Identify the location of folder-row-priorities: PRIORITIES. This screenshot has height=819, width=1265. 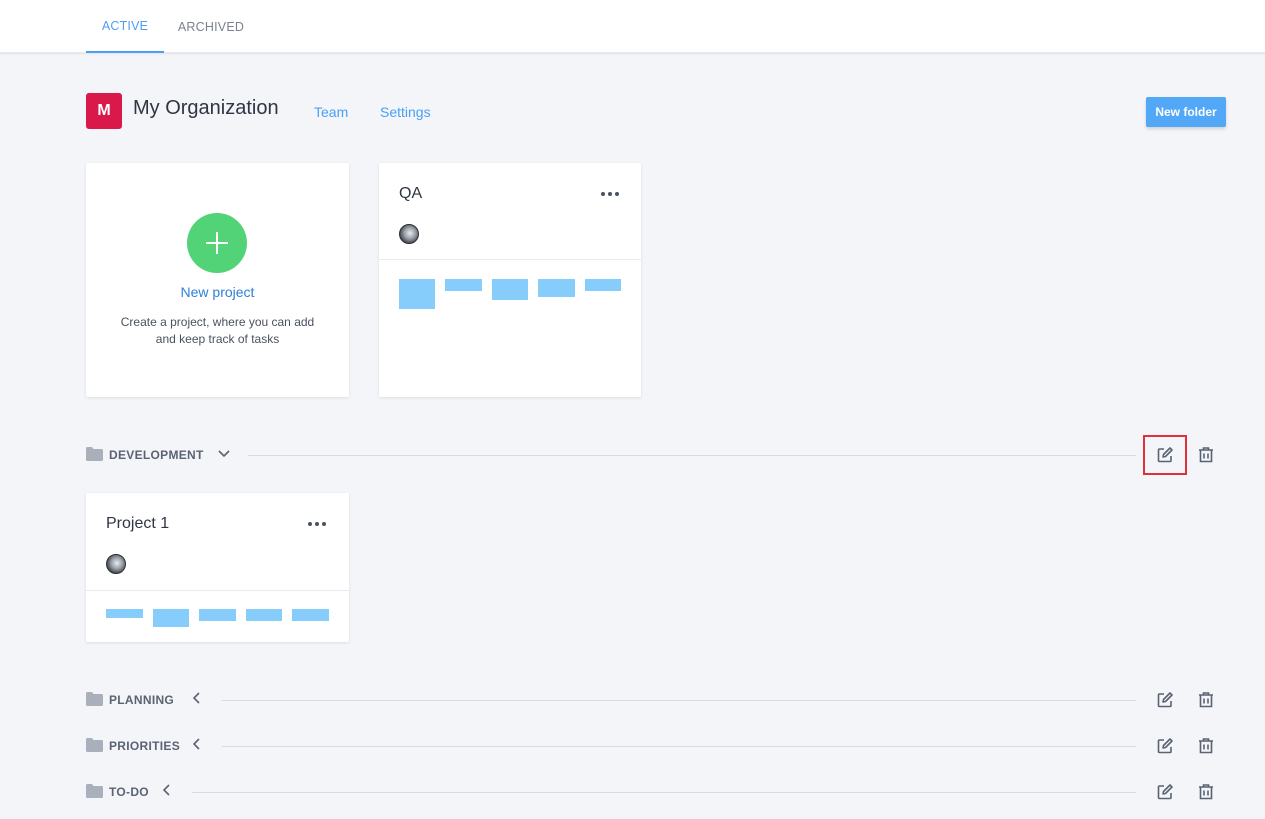
(656, 746).